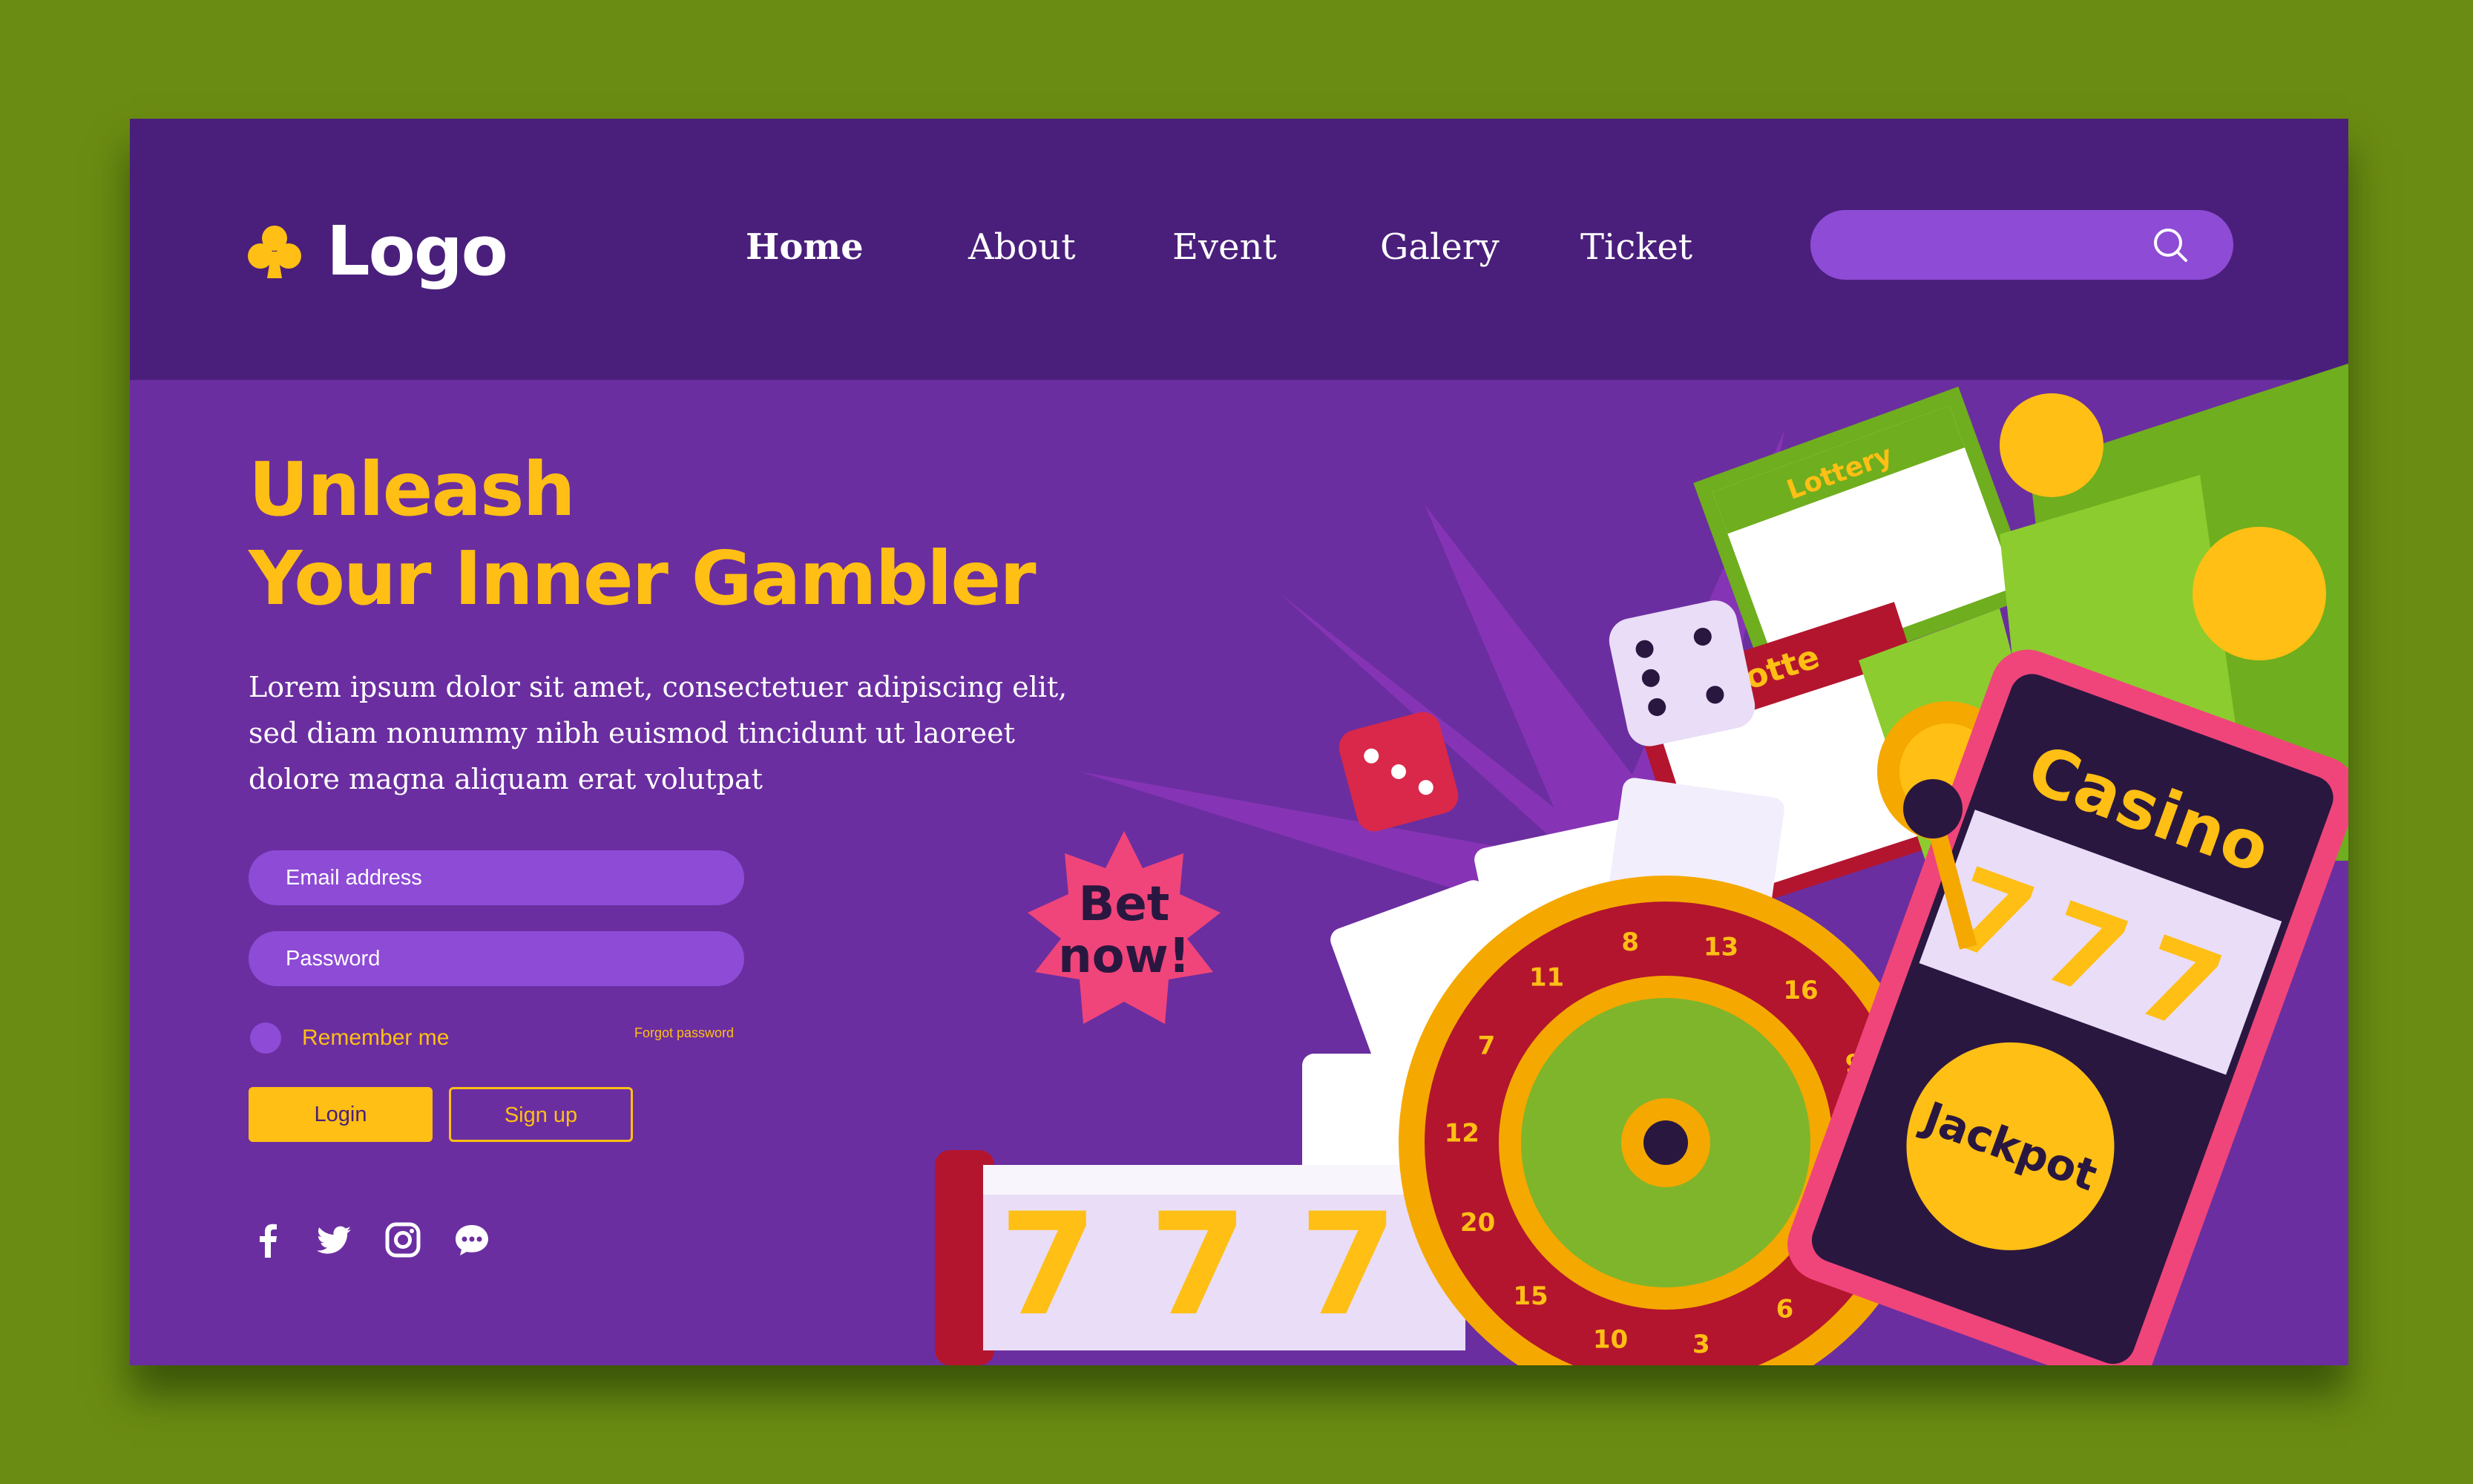 Image resolution: width=2473 pixels, height=1484 pixels. Describe the element at coordinates (1487, 1046) in the screenshot. I see `roulette-number: 7` at that location.